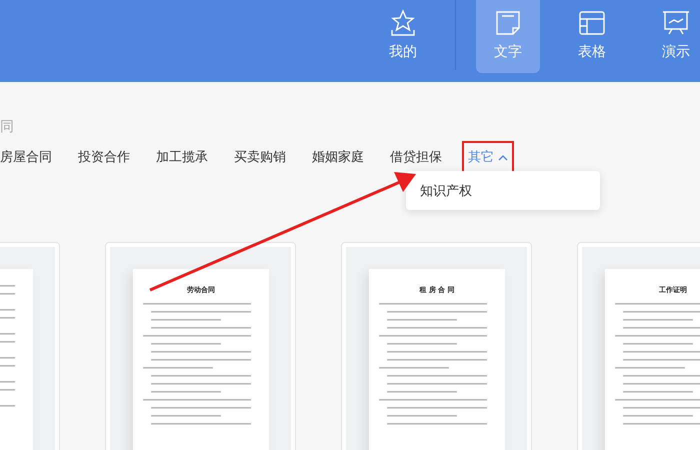 Image resolution: width=700 pixels, height=450 pixels. What do you see at coordinates (104, 157) in the screenshot?
I see `category-link: 投资合作` at bounding box center [104, 157].